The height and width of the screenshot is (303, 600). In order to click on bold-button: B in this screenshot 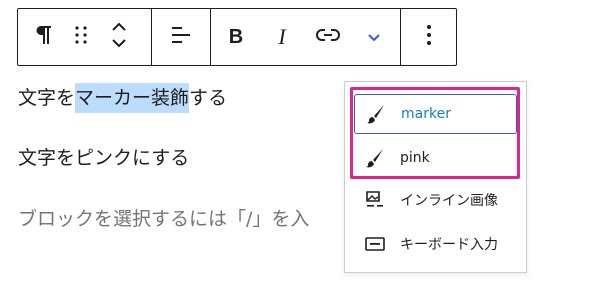, I will do `click(236, 37)`.